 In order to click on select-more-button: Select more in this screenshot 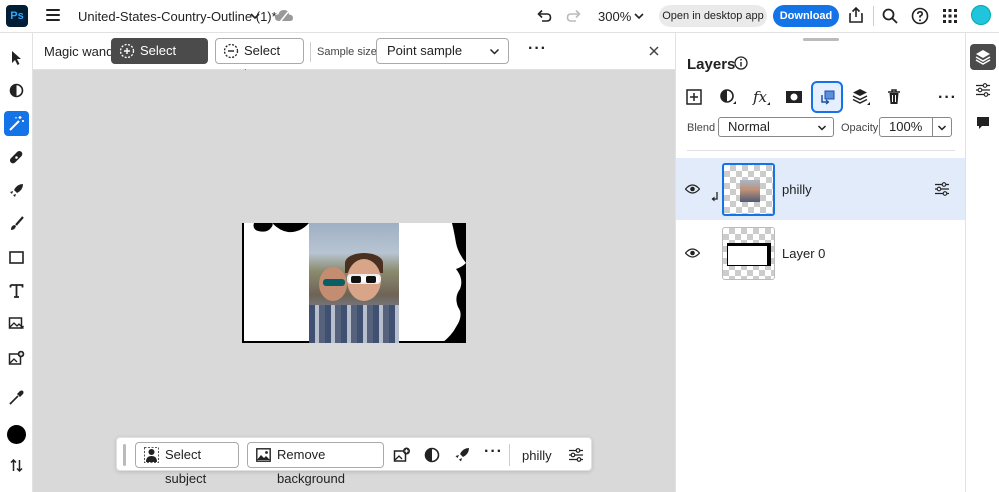, I will do `click(159, 61)`.